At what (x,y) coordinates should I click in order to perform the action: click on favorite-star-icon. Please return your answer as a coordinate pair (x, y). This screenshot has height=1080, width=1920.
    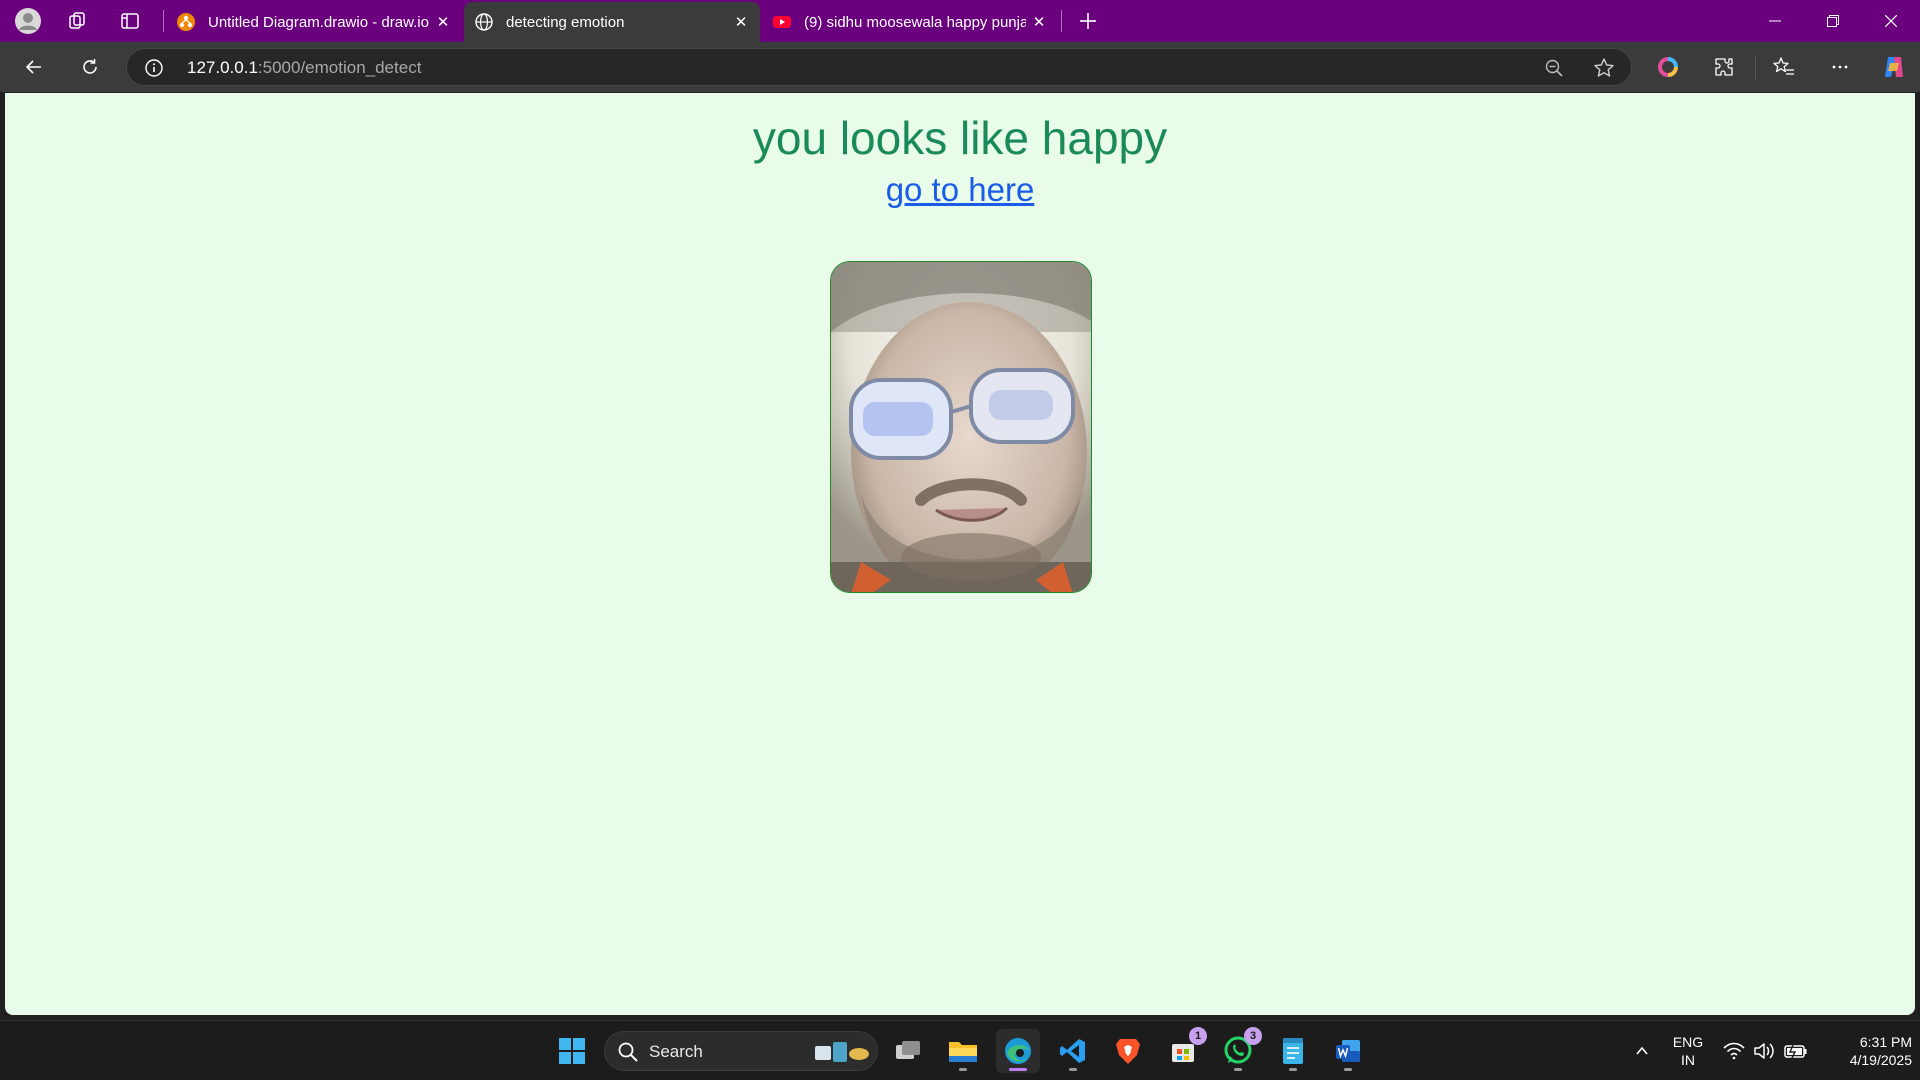
    Looking at the image, I should click on (1604, 68).